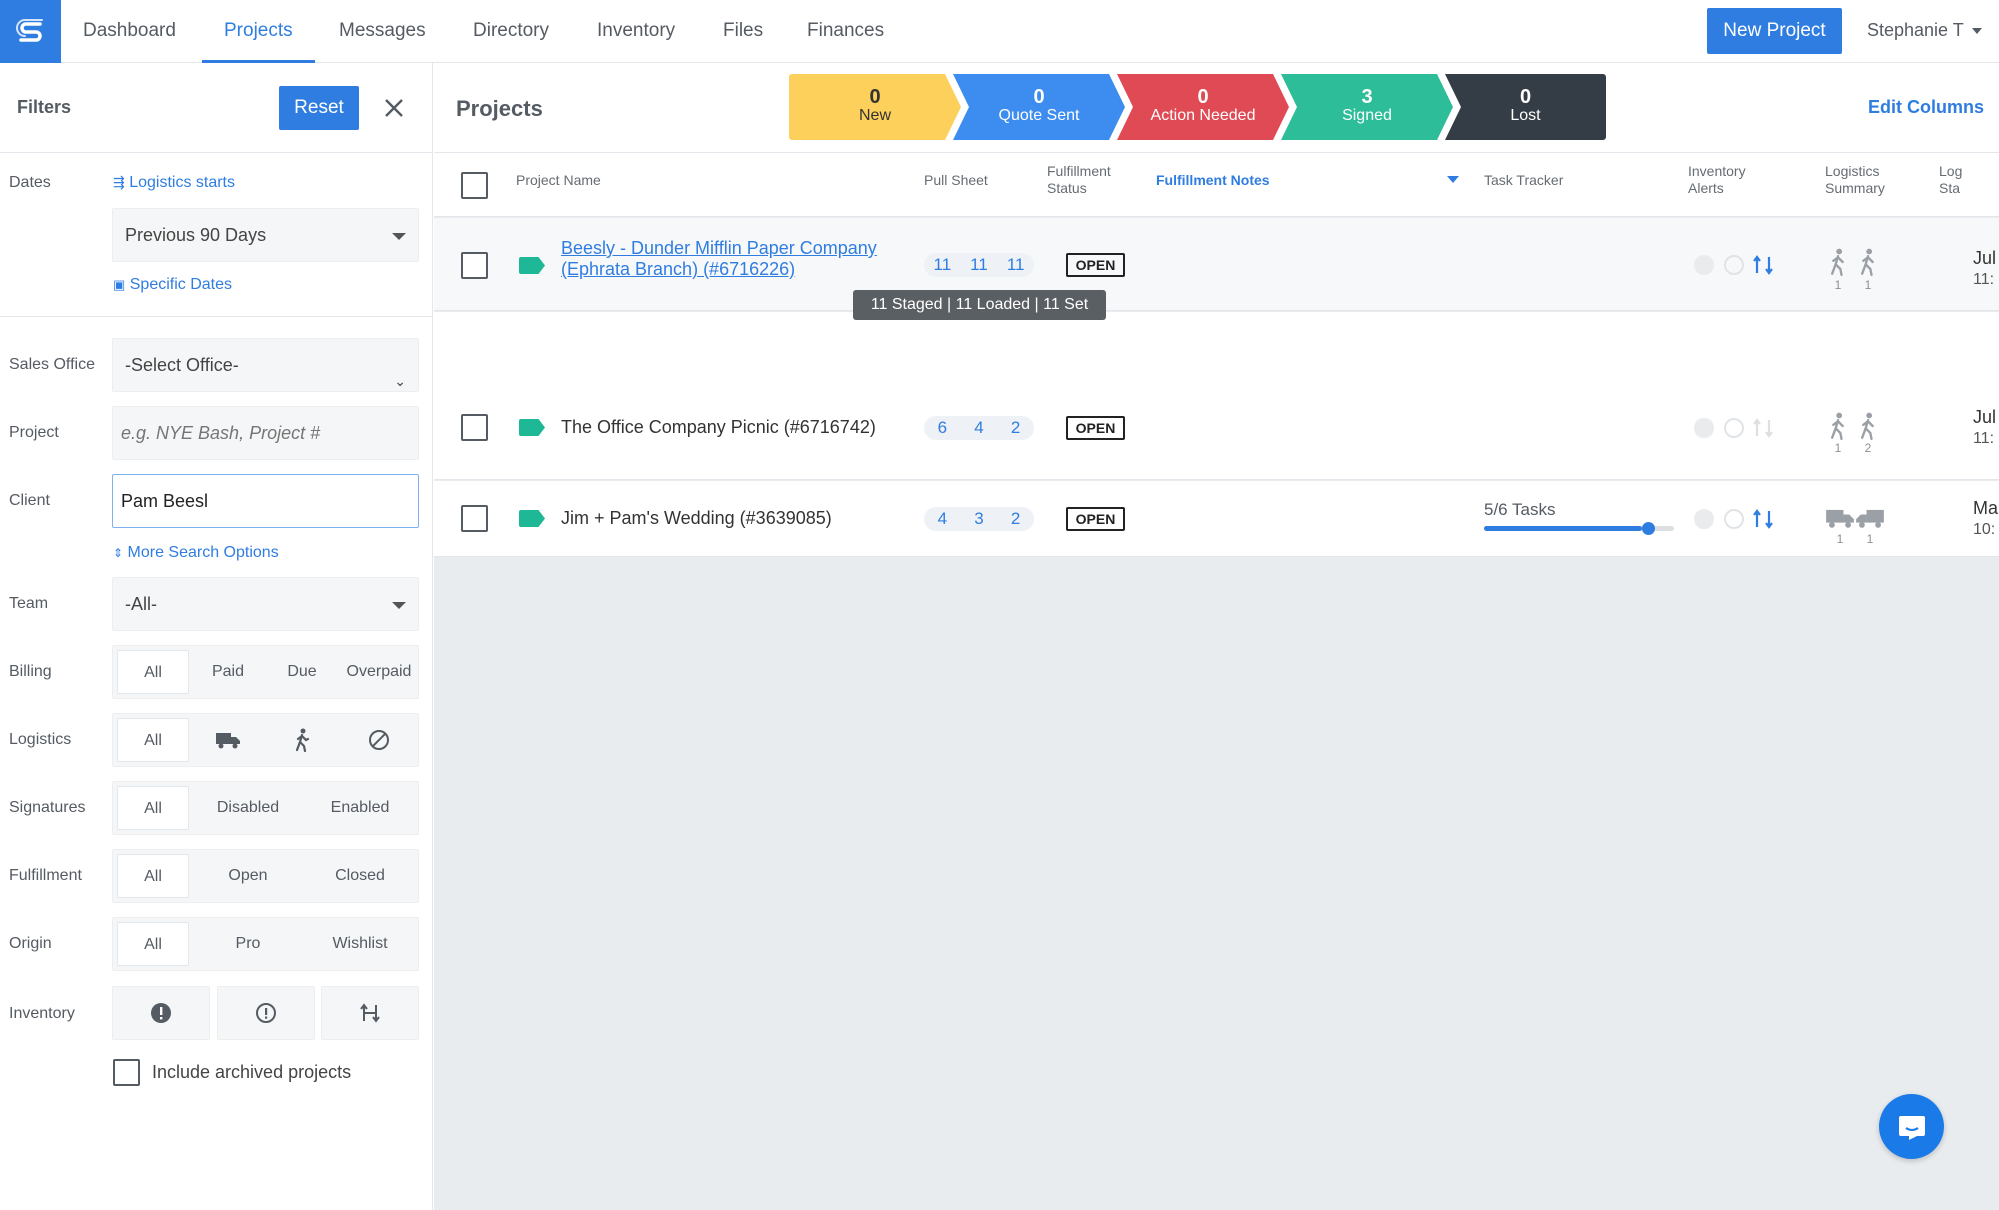  Describe the element at coordinates (558, 180) in the screenshot. I see `col-project-name: Project Name` at that location.